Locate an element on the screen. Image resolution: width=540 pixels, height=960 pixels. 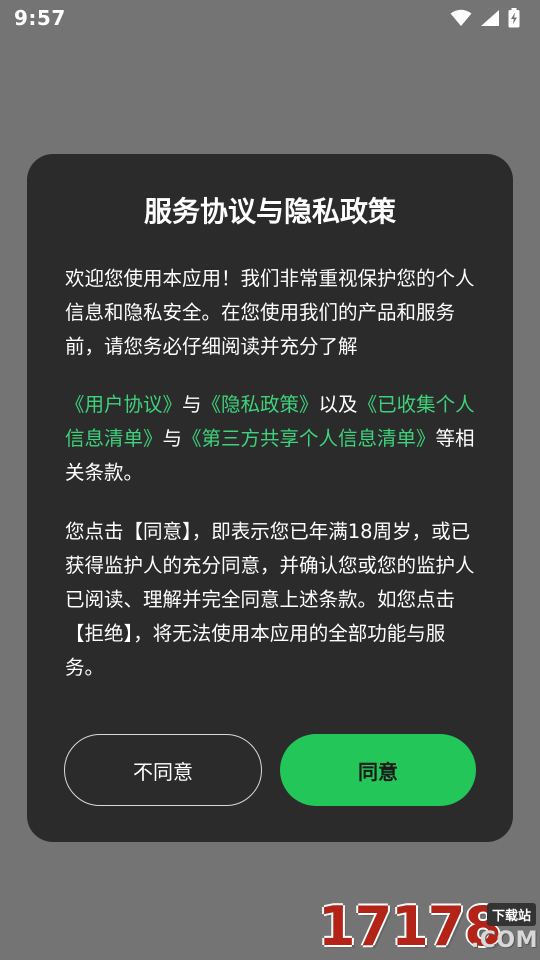
battery-charging-icon is located at coordinates (514, 18).